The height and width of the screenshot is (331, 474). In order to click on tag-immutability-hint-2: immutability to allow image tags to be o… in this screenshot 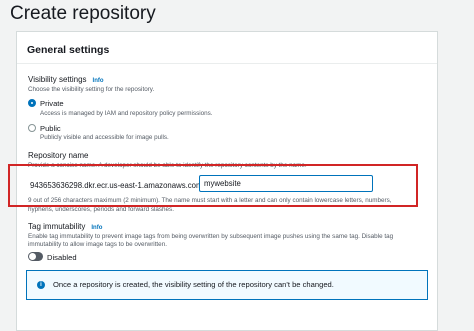, I will do `click(97, 244)`.